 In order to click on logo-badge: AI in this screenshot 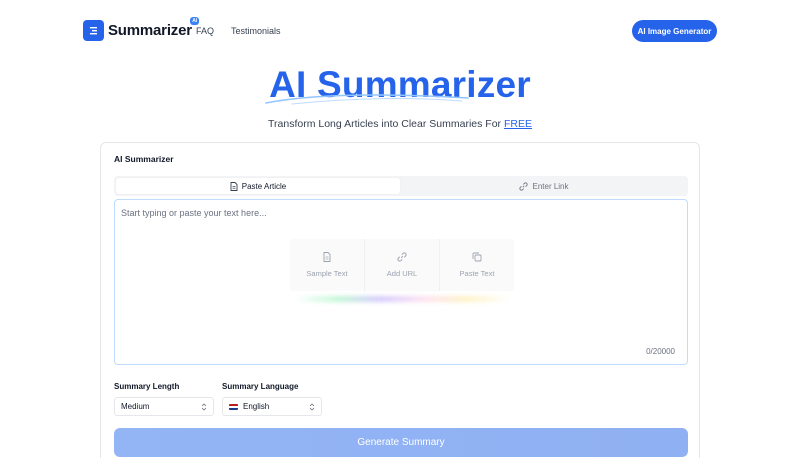, I will do `click(194, 21)`.